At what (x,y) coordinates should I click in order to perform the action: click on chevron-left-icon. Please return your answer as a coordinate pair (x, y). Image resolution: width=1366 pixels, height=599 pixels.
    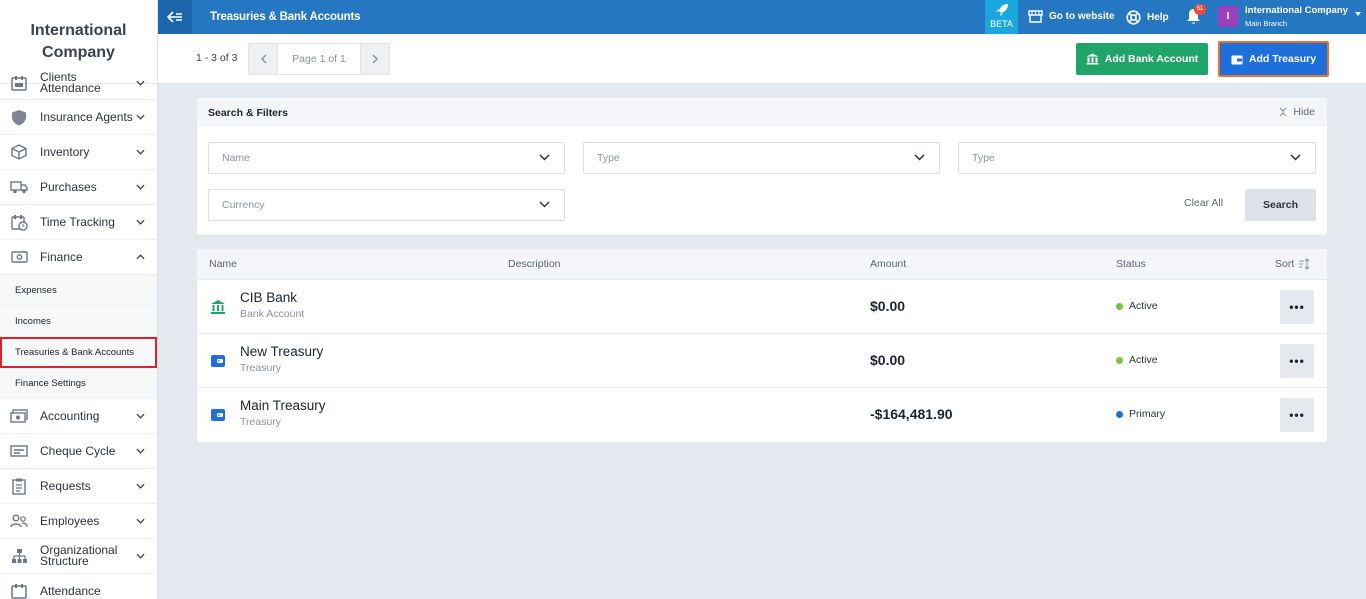
    Looking at the image, I should click on (263, 59).